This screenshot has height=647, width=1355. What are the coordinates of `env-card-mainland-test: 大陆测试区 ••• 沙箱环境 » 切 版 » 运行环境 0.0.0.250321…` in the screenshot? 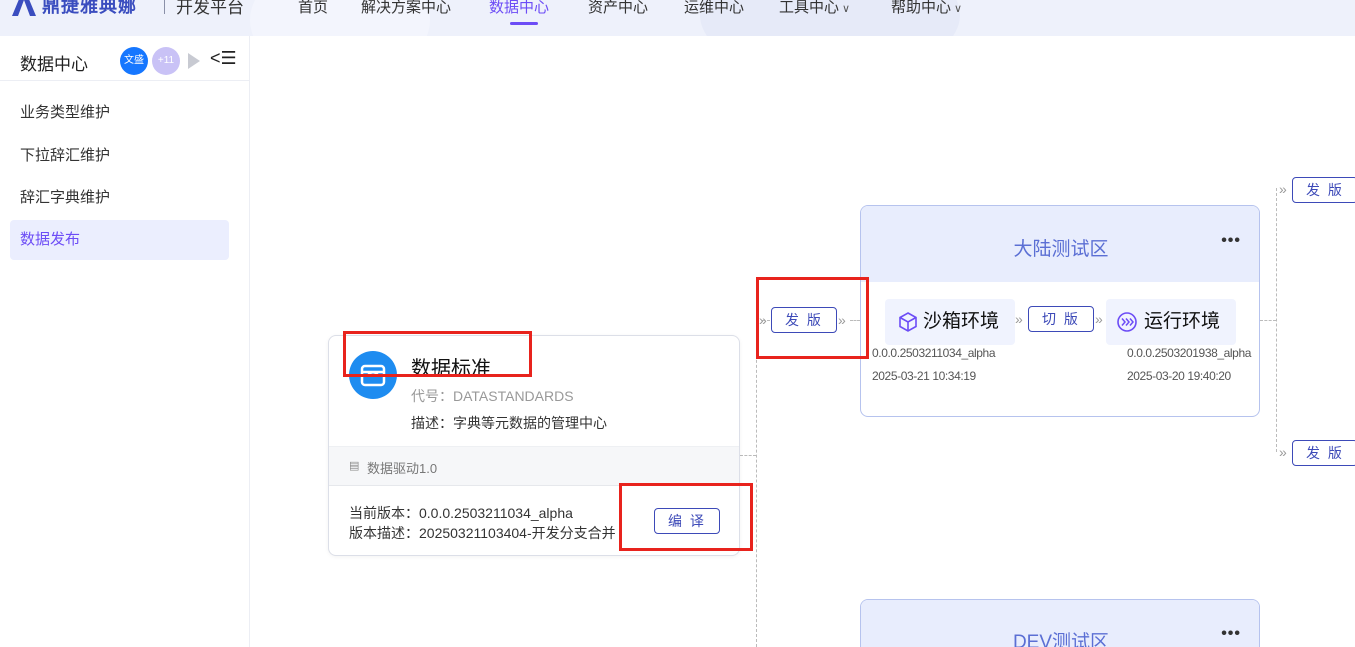 It's located at (1060, 311).